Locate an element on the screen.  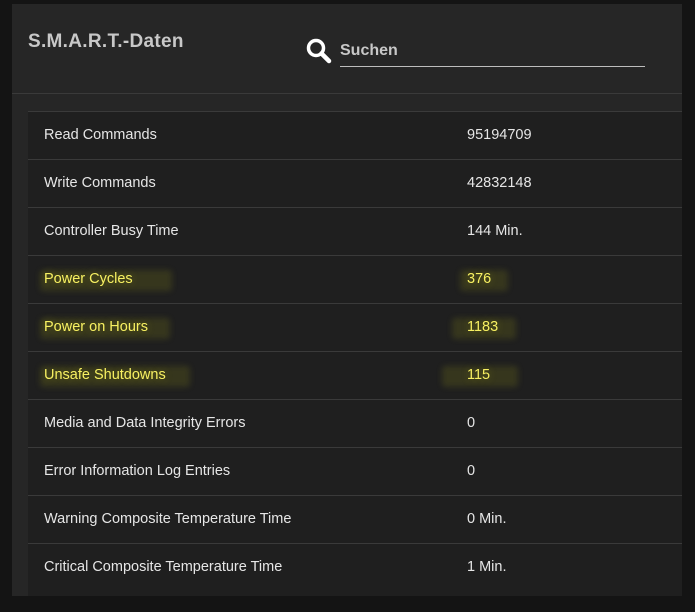
attribute-name: Power Cycles is located at coordinates (88, 279).